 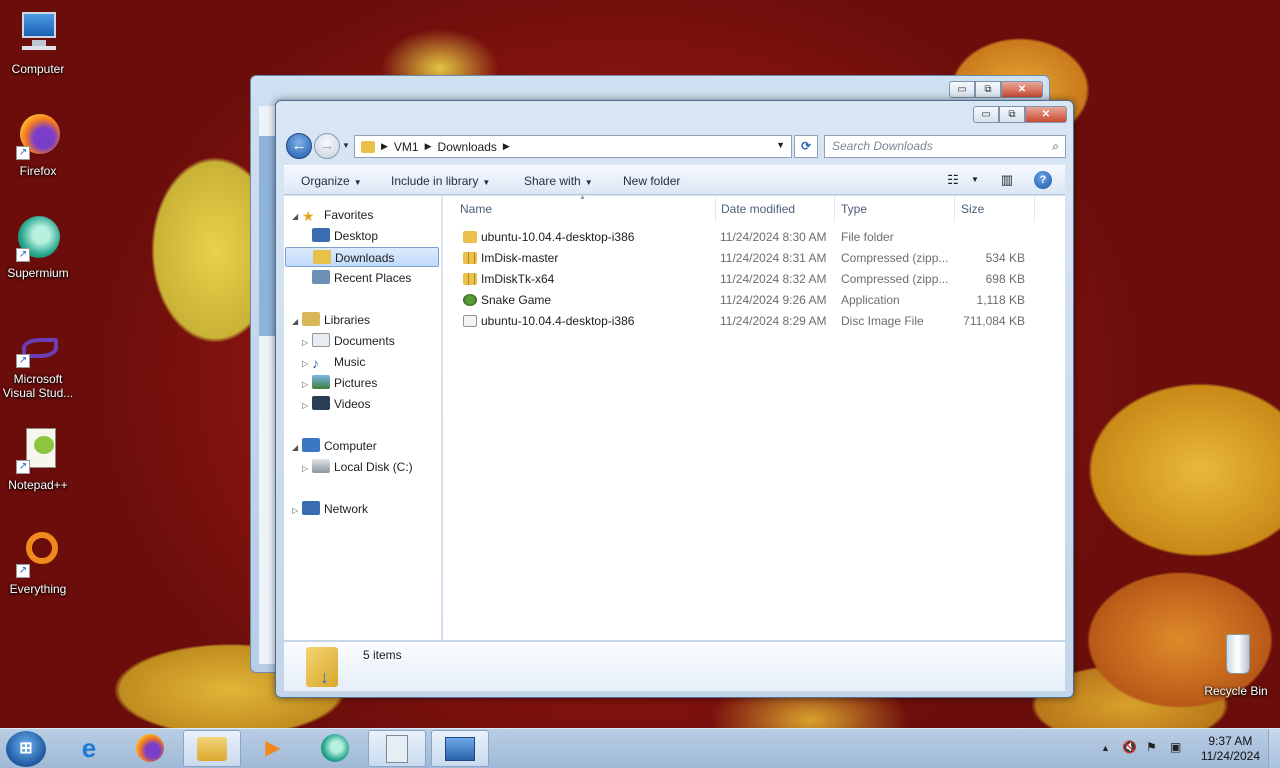 I want to click on system-clock: 9:37 AM 11/24/2024, so click(x=1230, y=749).